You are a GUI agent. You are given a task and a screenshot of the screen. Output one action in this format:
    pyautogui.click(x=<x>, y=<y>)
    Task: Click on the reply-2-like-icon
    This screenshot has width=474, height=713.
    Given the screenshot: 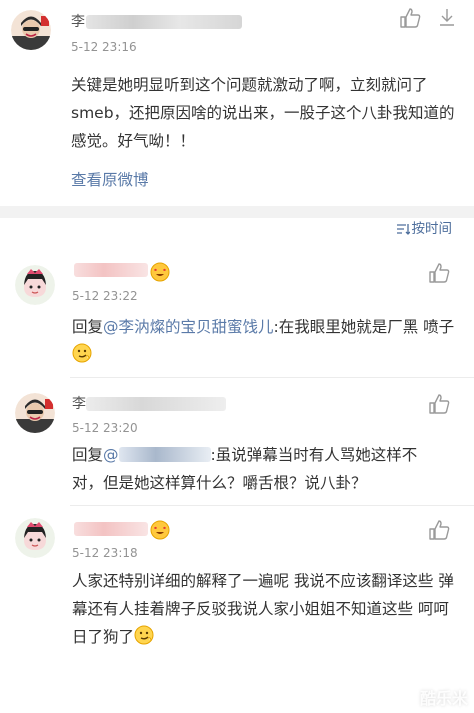 What is the action you would take?
    pyautogui.click(x=439, y=404)
    